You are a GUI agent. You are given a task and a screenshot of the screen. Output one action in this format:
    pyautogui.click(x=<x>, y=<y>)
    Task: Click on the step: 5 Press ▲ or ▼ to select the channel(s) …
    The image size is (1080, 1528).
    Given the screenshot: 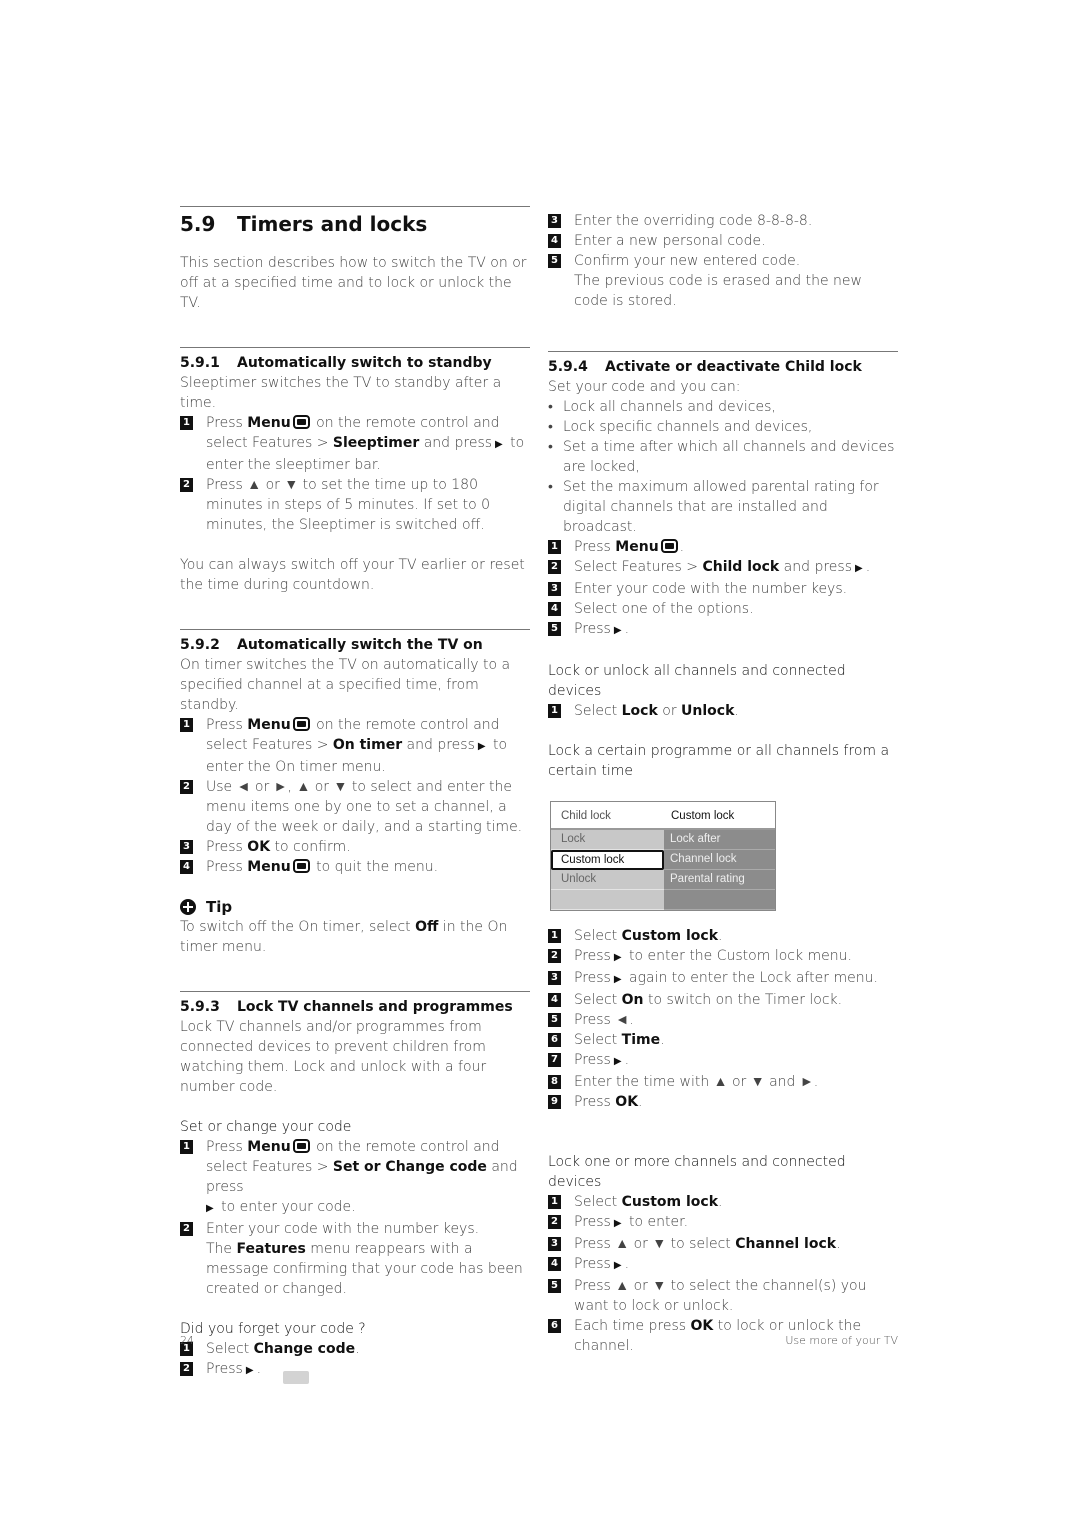 What is the action you would take?
    pyautogui.click(x=723, y=1296)
    